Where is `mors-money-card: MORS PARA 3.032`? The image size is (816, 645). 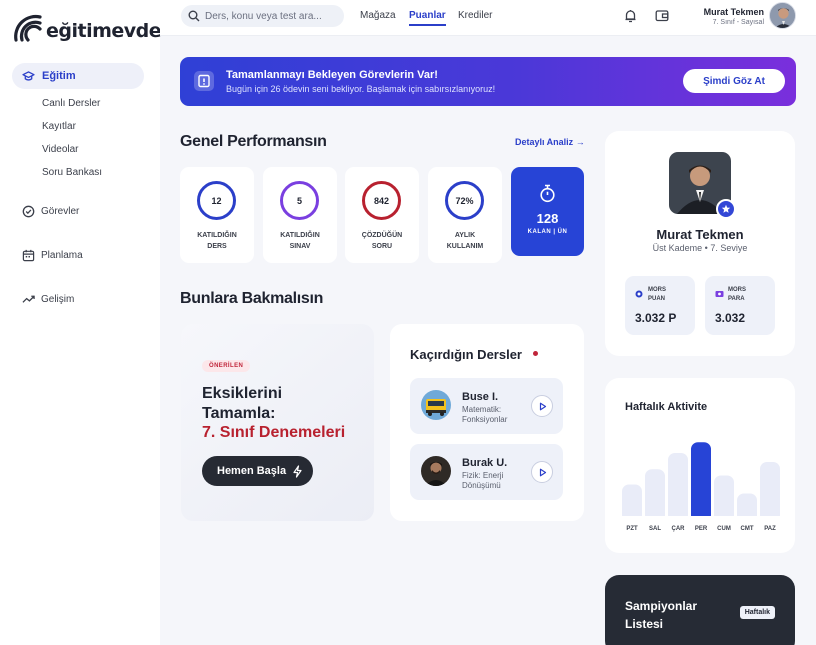
mors-money-card: MORS PARA 3.032 is located at coordinates (740, 305).